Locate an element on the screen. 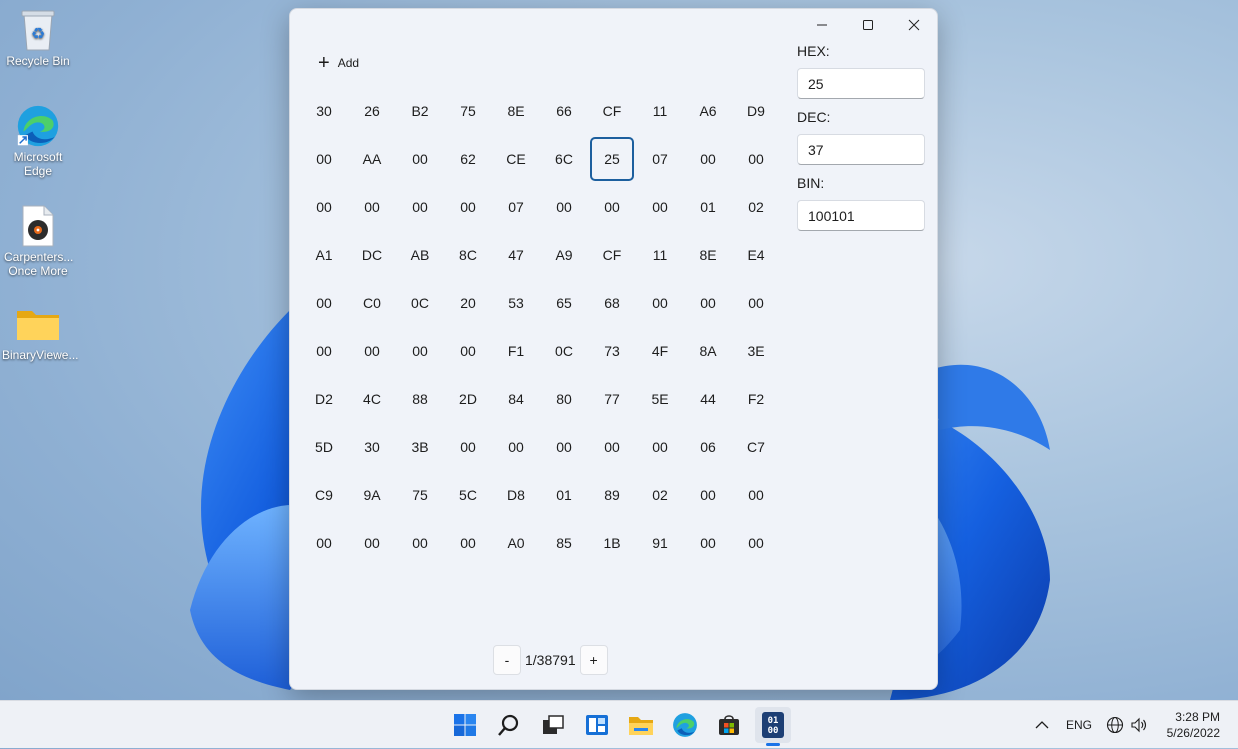 This screenshot has height=749, width=1238. dec-field is located at coordinates (861, 149).